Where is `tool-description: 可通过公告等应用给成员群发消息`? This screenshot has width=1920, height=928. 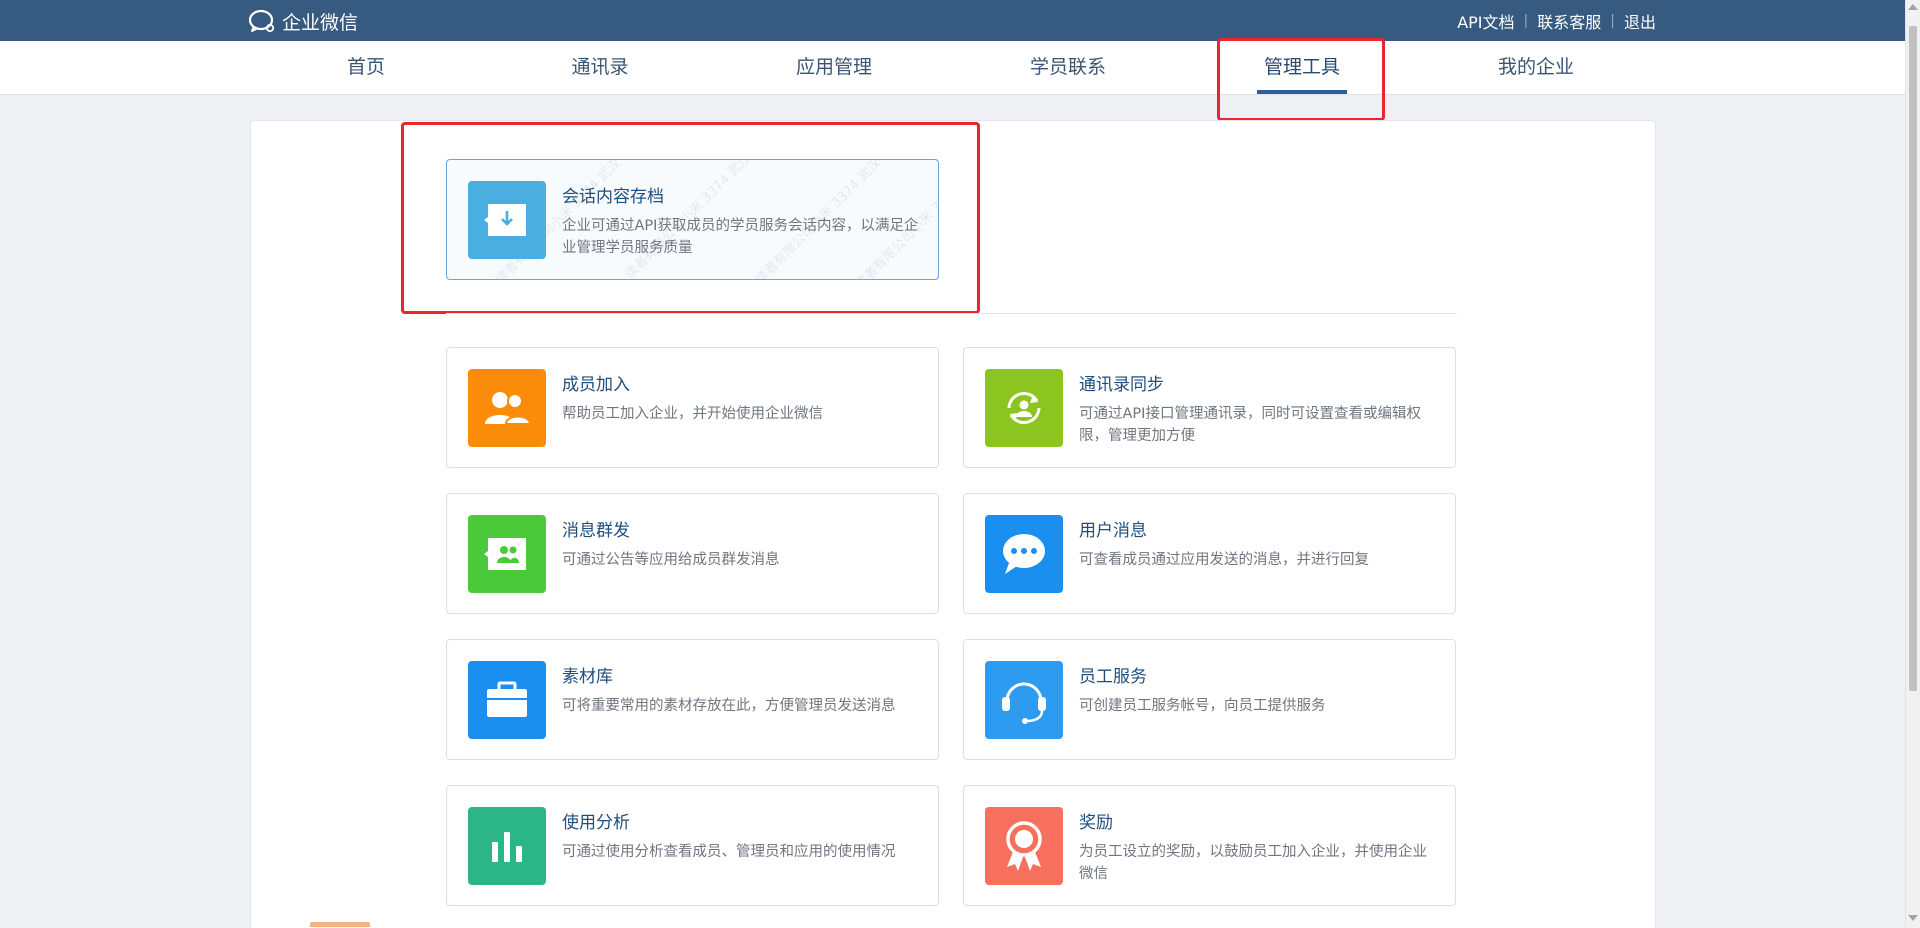
tool-description: 可通过公告等应用给成员群发消息 is located at coordinates (671, 560).